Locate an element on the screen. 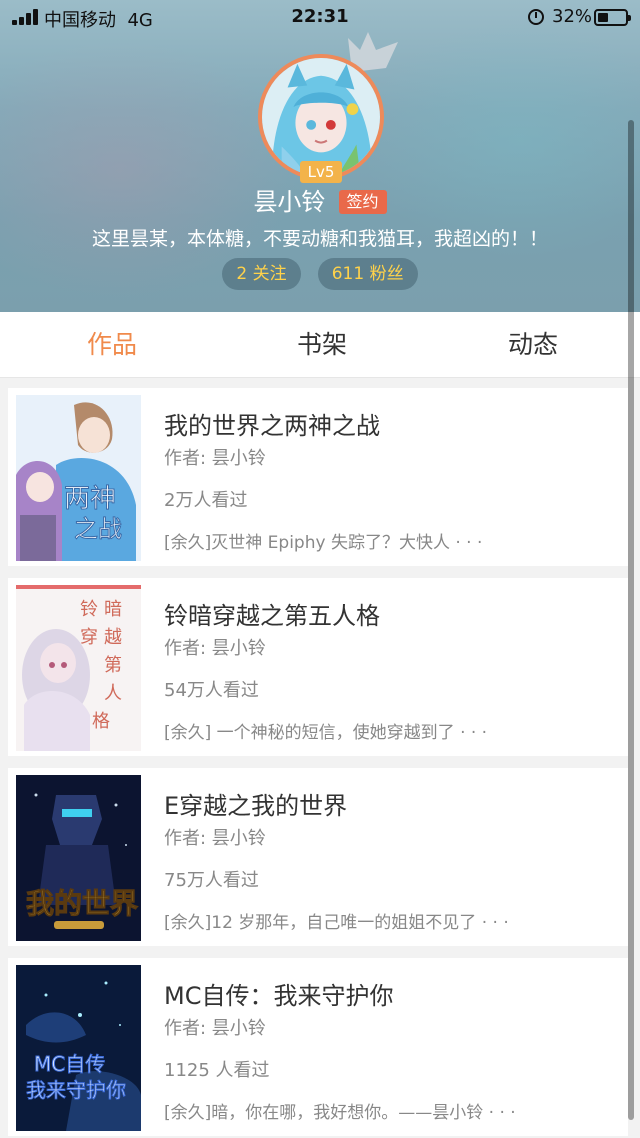  book-title: 我的世界之两神之战 is located at coordinates (272, 423).